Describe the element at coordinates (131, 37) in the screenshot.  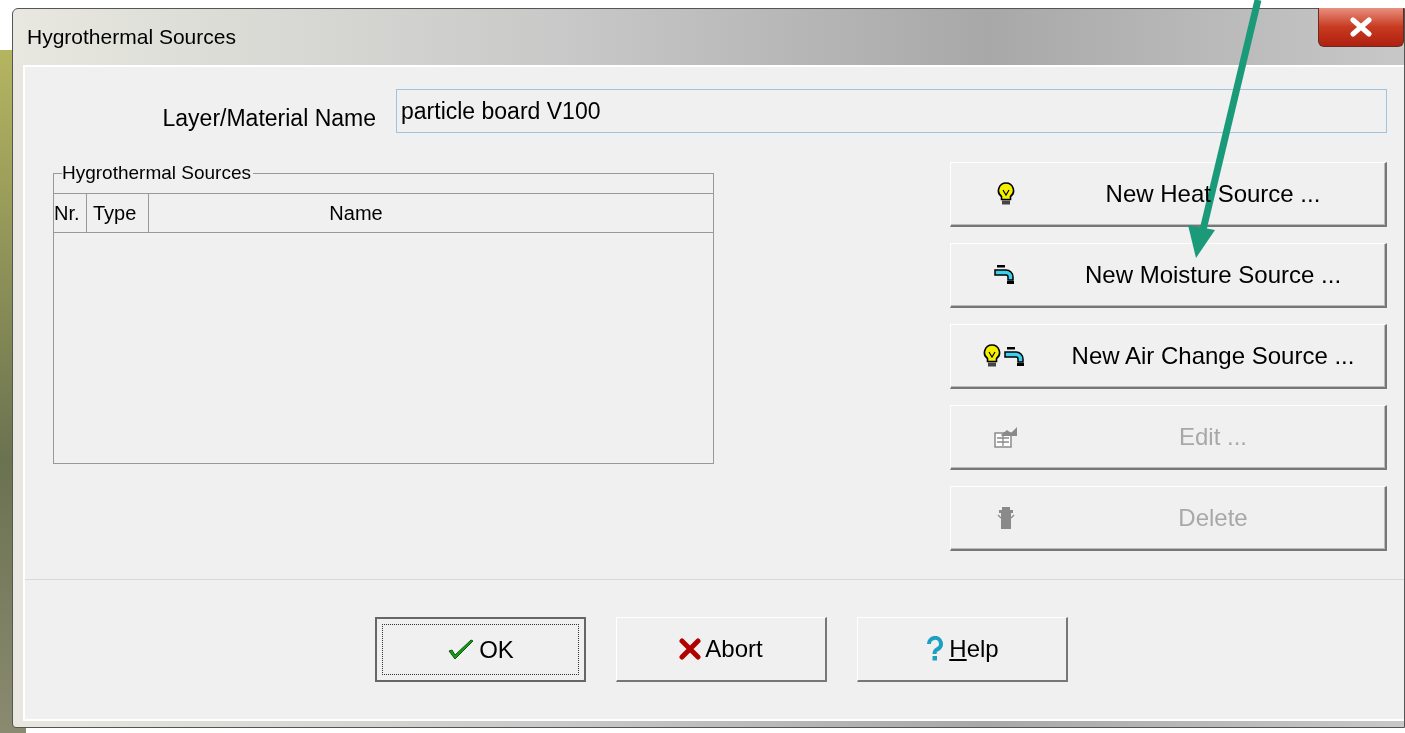
I see `window-title: Hygrothermal Sources` at that location.